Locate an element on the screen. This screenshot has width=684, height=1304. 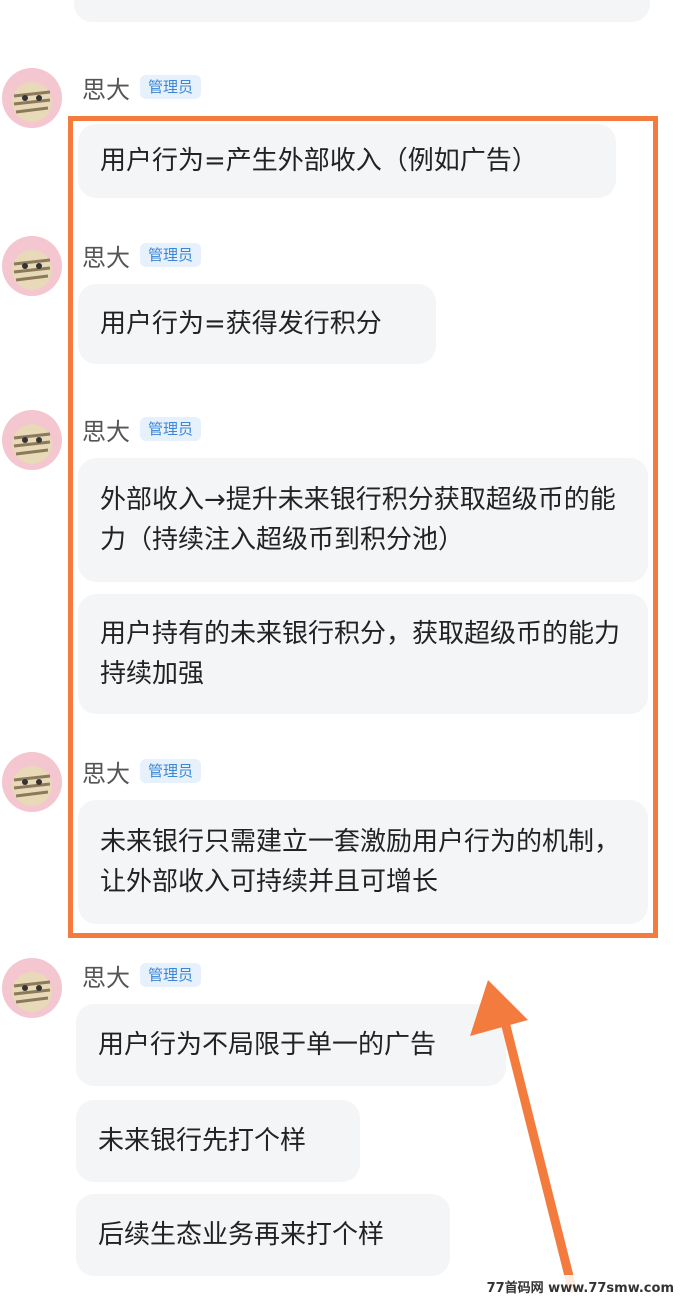
watermark: 77首码网 www.77smw.com is located at coordinates (580, 1286).